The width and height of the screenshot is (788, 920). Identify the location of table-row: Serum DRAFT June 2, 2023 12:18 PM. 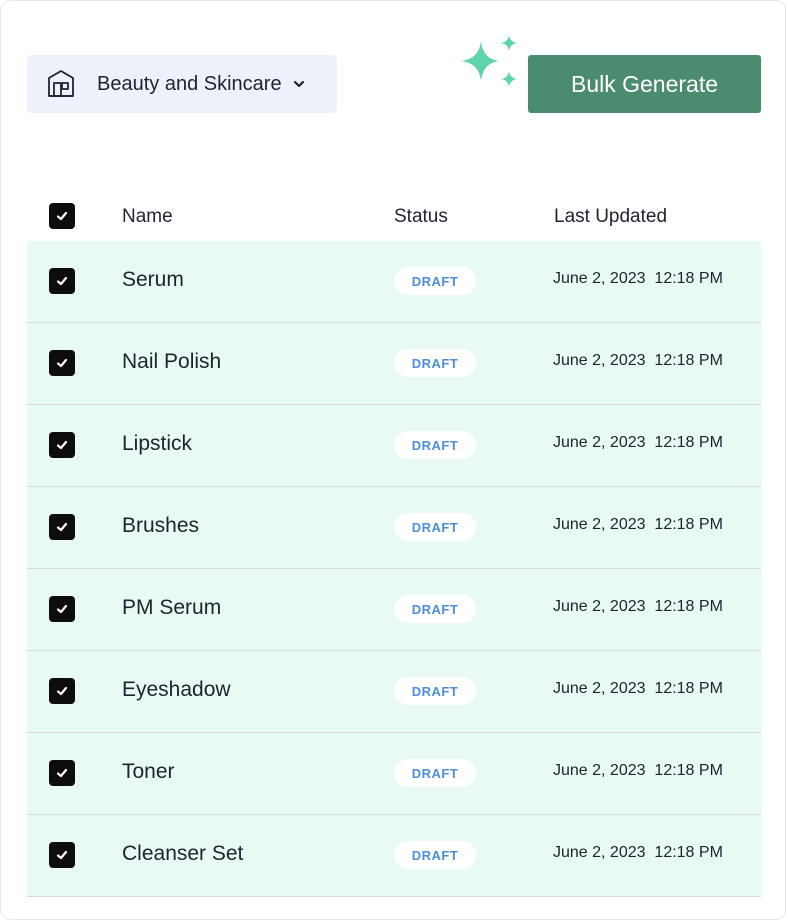
(394, 282).